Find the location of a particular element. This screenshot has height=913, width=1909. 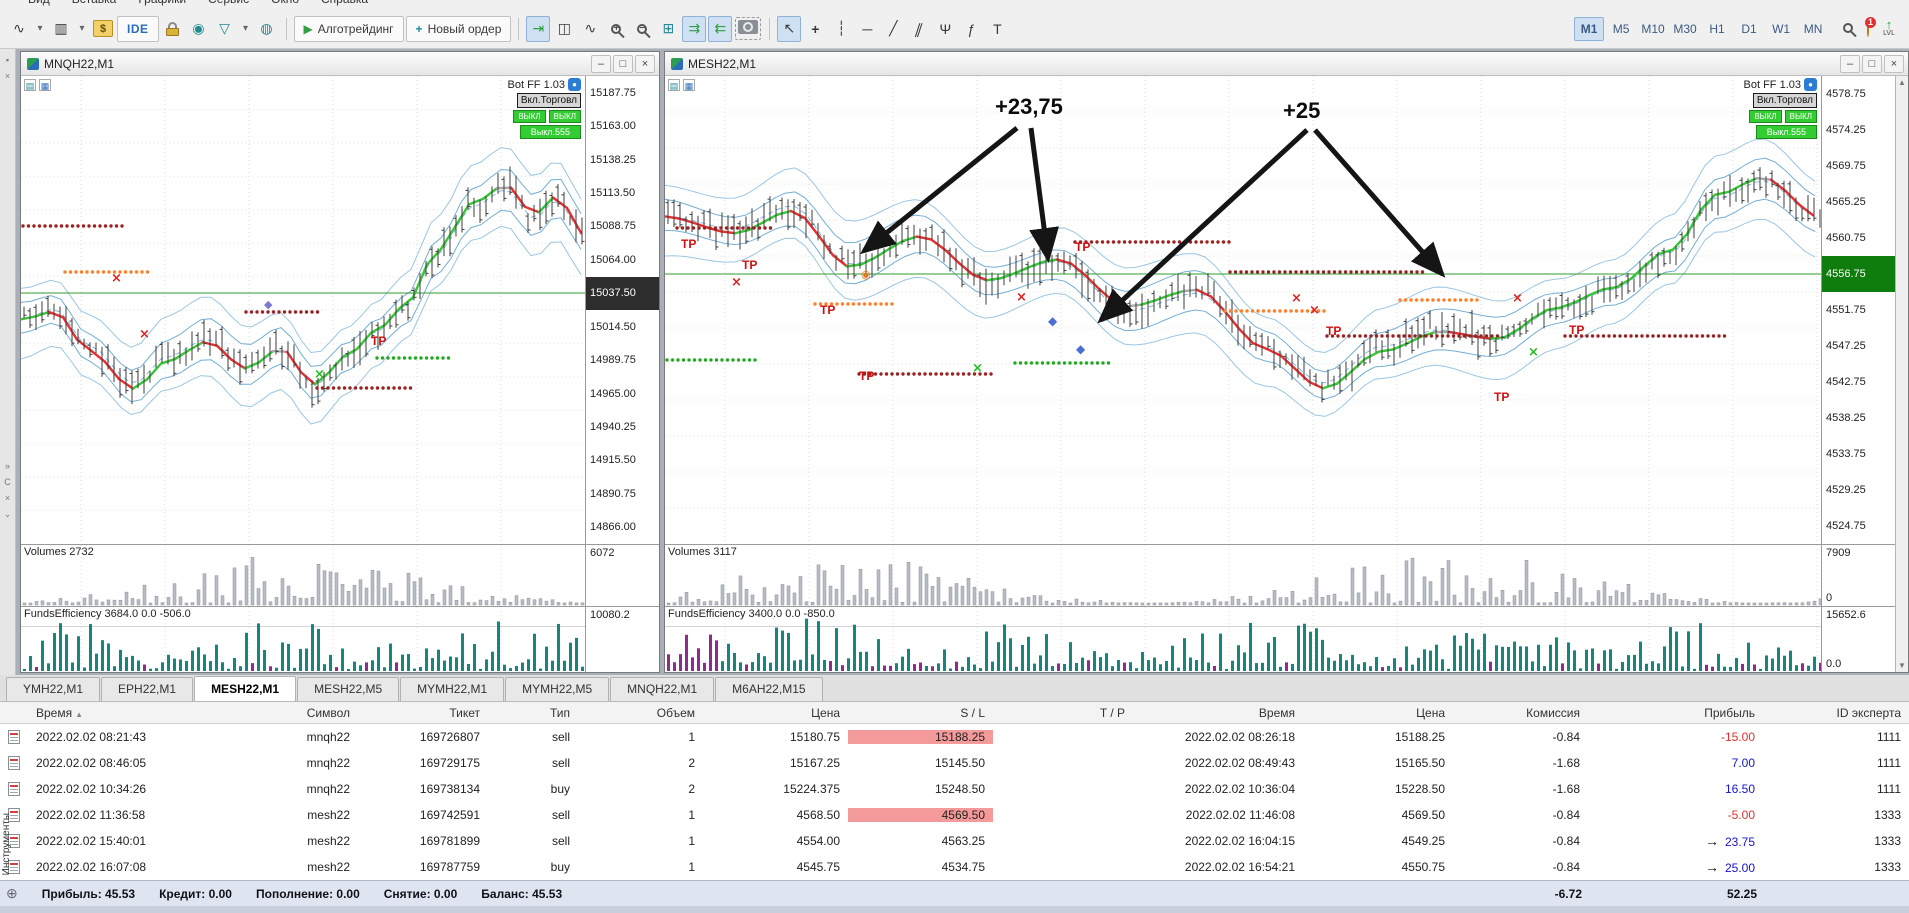

column-header: Символ is located at coordinates (298, 713).